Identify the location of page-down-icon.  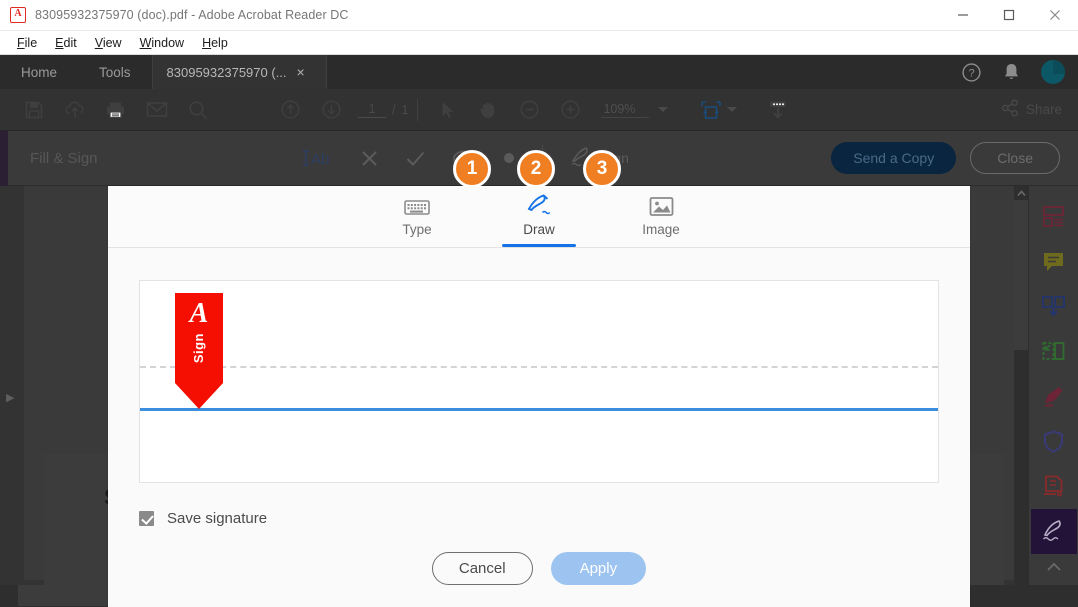
(331, 110).